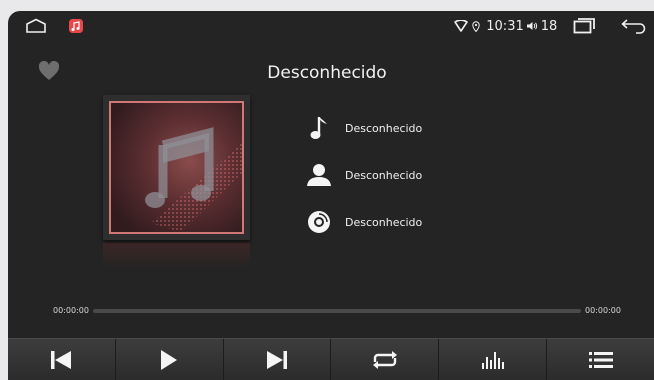 Image resolution: width=654 pixels, height=380 pixels. What do you see at coordinates (319, 175) in the screenshot?
I see `person-icon` at bounding box center [319, 175].